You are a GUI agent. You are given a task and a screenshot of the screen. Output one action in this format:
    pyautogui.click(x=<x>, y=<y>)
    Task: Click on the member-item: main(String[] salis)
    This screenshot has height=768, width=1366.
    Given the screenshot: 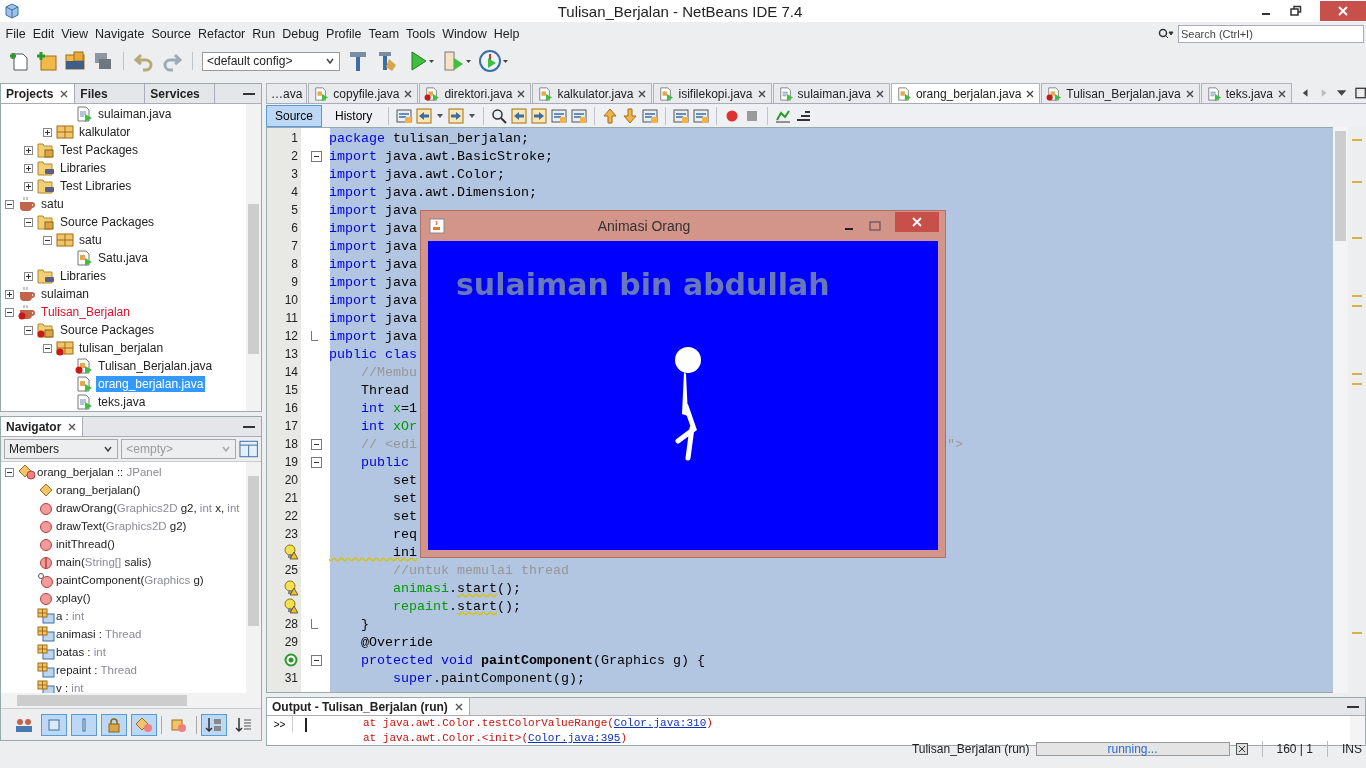 What is the action you would take?
    pyautogui.click(x=104, y=562)
    